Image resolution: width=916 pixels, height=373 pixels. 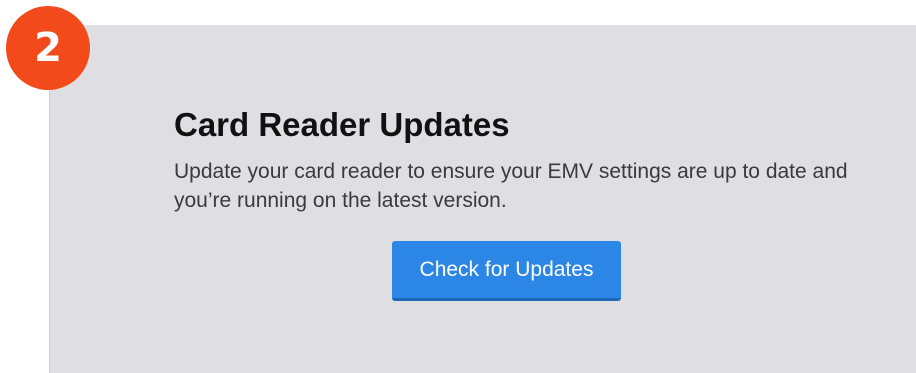 I want to click on check-for-updates-button: Check for Updates, so click(x=506, y=271).